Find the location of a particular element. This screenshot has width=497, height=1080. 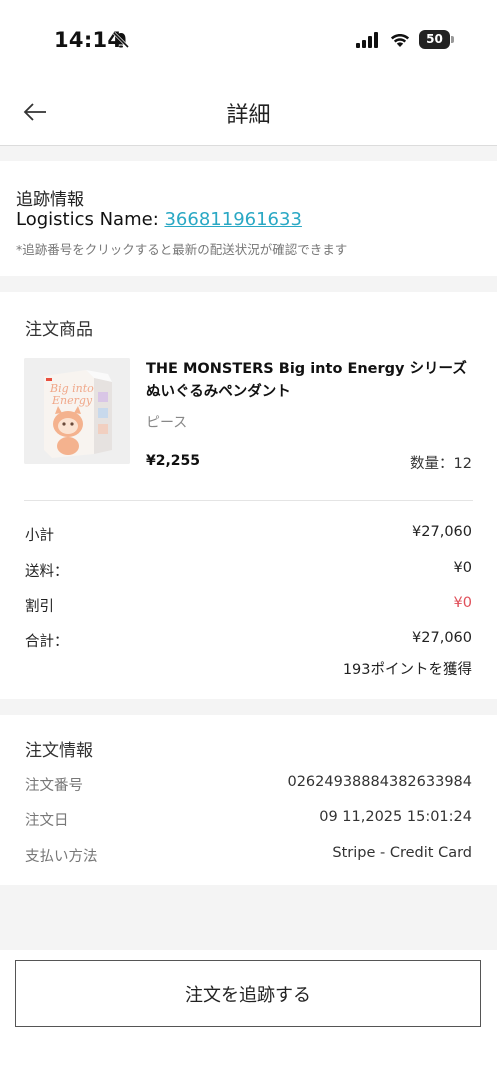

nav-bar: 詳細 is located at coordinates (248, 113).